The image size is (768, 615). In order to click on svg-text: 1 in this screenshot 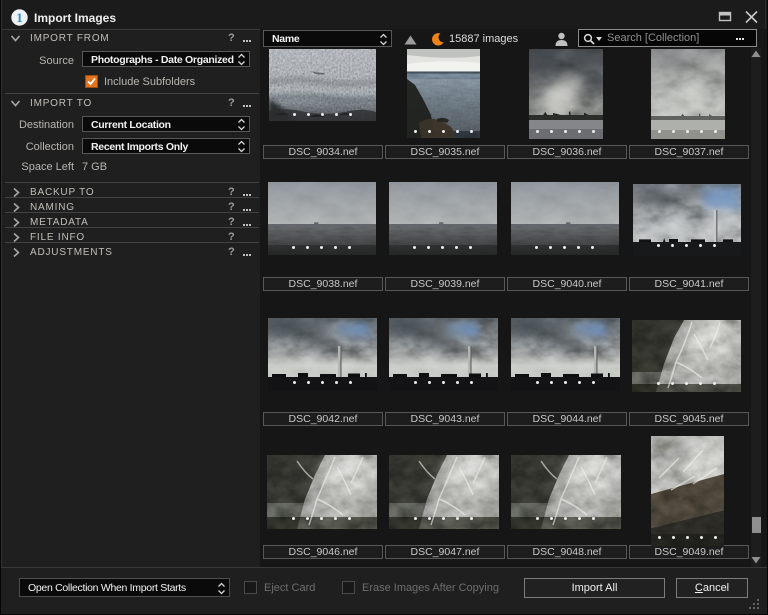, I will do `click(19, 17)`.